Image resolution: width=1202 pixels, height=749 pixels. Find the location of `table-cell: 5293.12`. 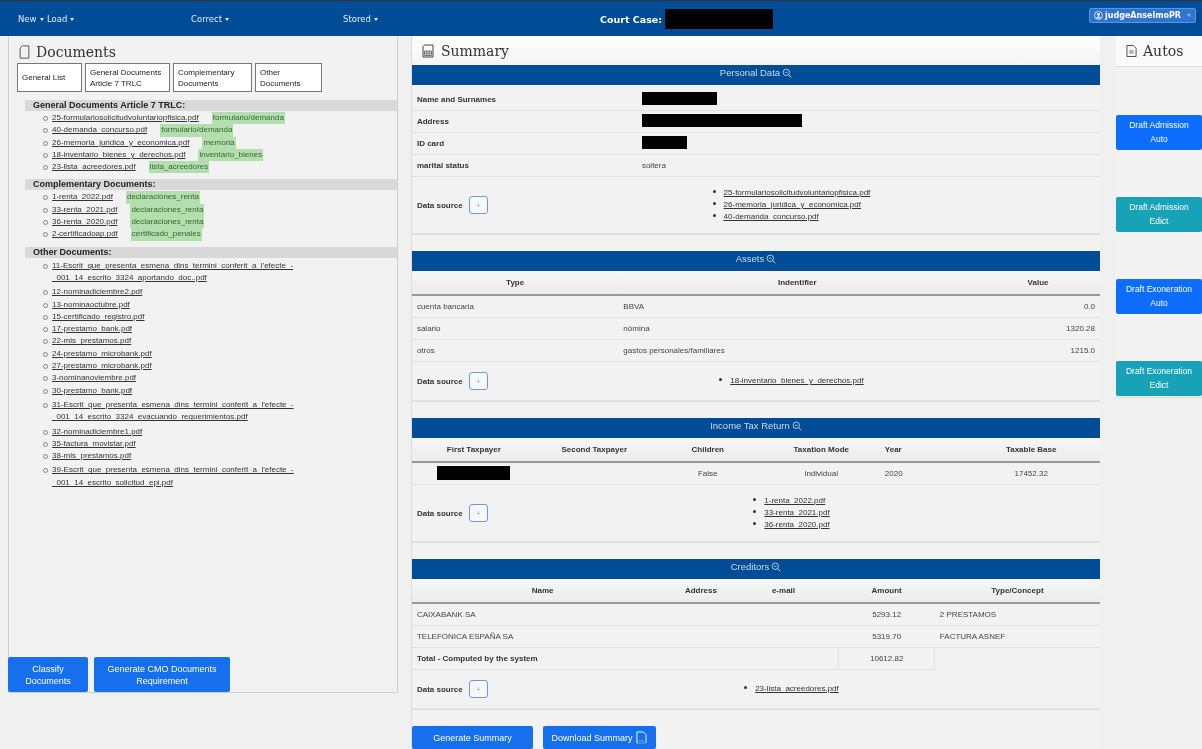

table-cell: 5293.12 is located at coordinates (886, 614).